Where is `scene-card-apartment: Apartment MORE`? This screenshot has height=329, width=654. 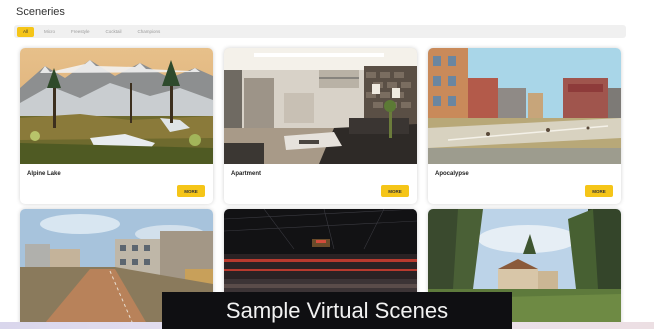 scene-card-apartment: Apartment MORE is located at coordinates (320, 126).